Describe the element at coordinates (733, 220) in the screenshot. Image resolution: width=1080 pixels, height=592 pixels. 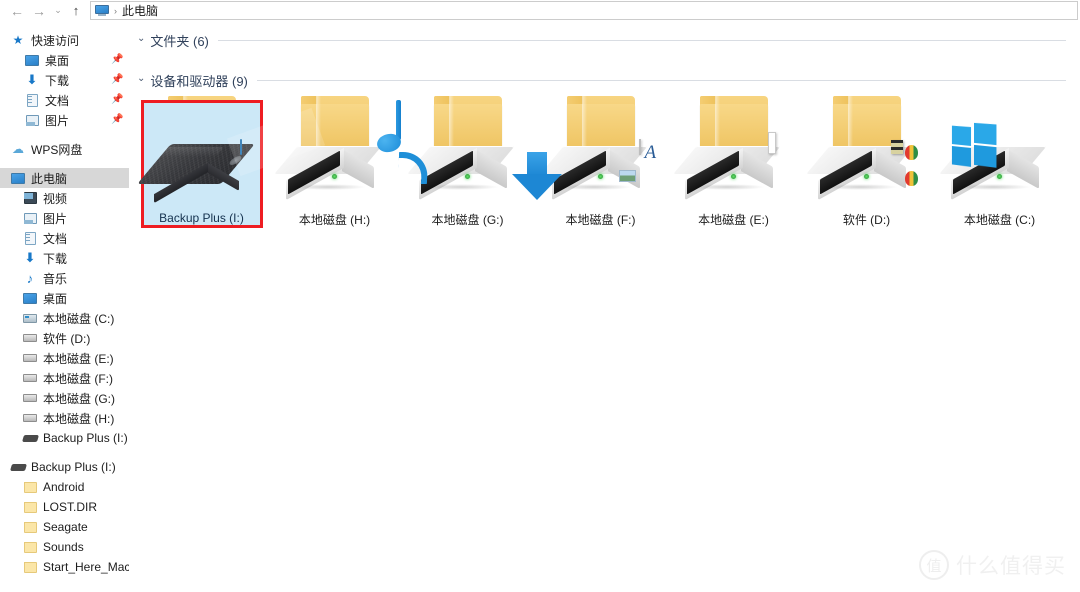
I see `item-label: 本地磁盘 (E:)` at that location.